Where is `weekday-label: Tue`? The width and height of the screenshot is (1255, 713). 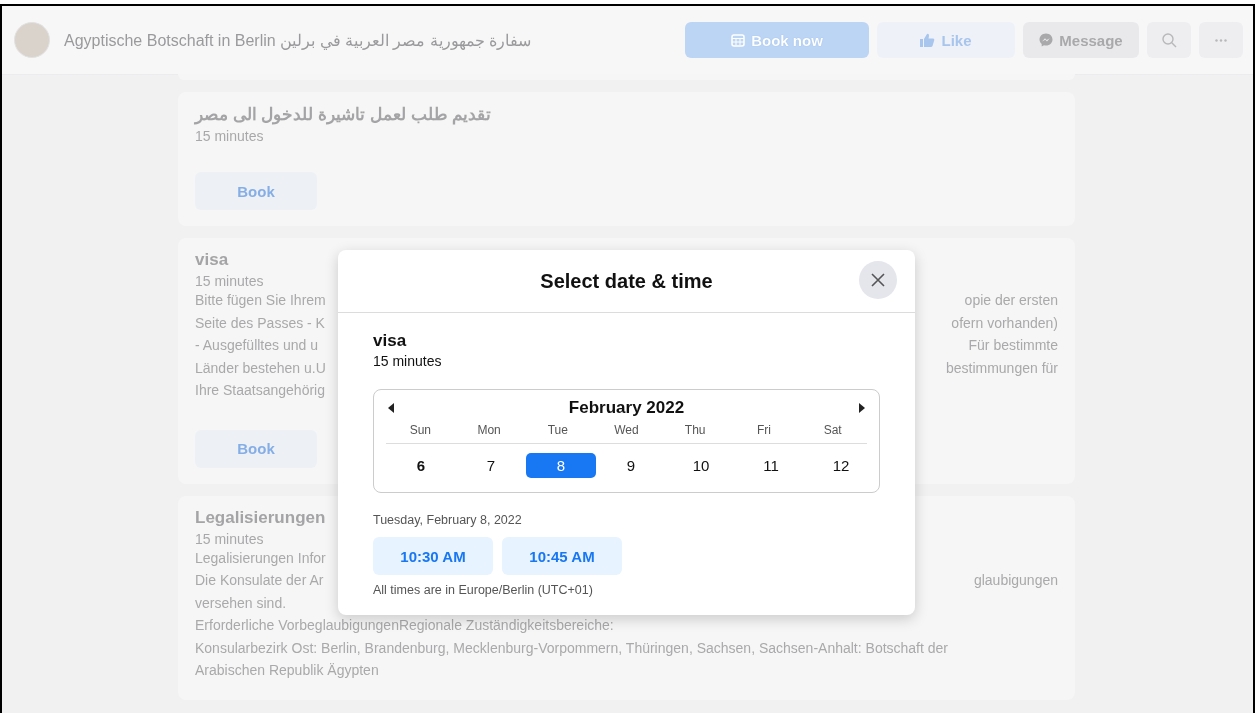
weekday-label: Tue is located at coordinates (557, 430).